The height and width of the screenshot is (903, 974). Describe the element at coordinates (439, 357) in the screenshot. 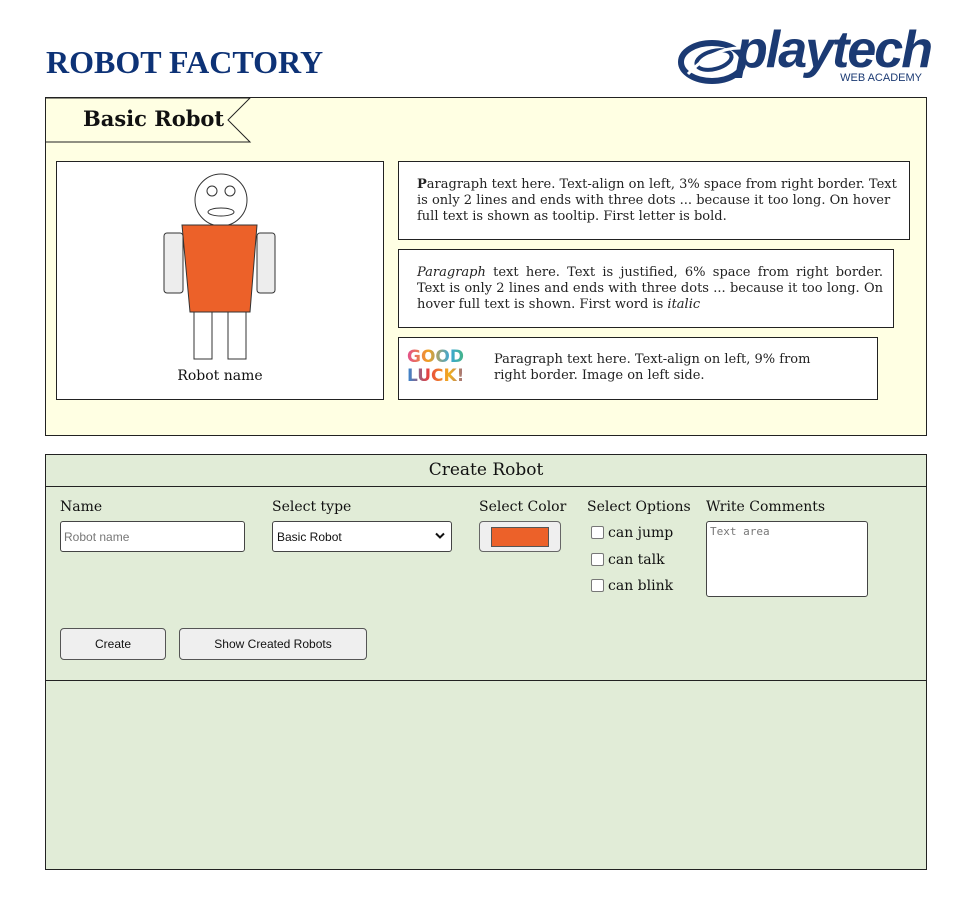

I see `good-luck-line-1: GOOD` at that location.